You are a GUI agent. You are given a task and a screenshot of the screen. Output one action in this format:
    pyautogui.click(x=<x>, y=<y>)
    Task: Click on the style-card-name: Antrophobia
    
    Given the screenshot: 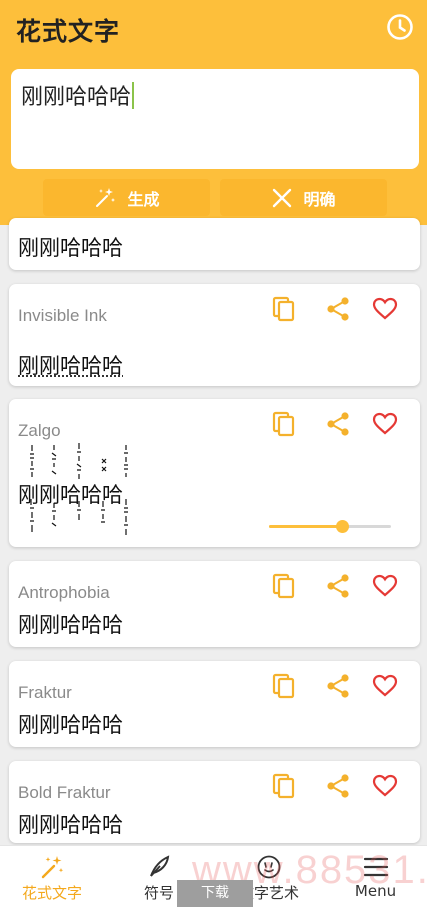 What is the action you would take?
    pyautogui.click(x=64, y=593)
    